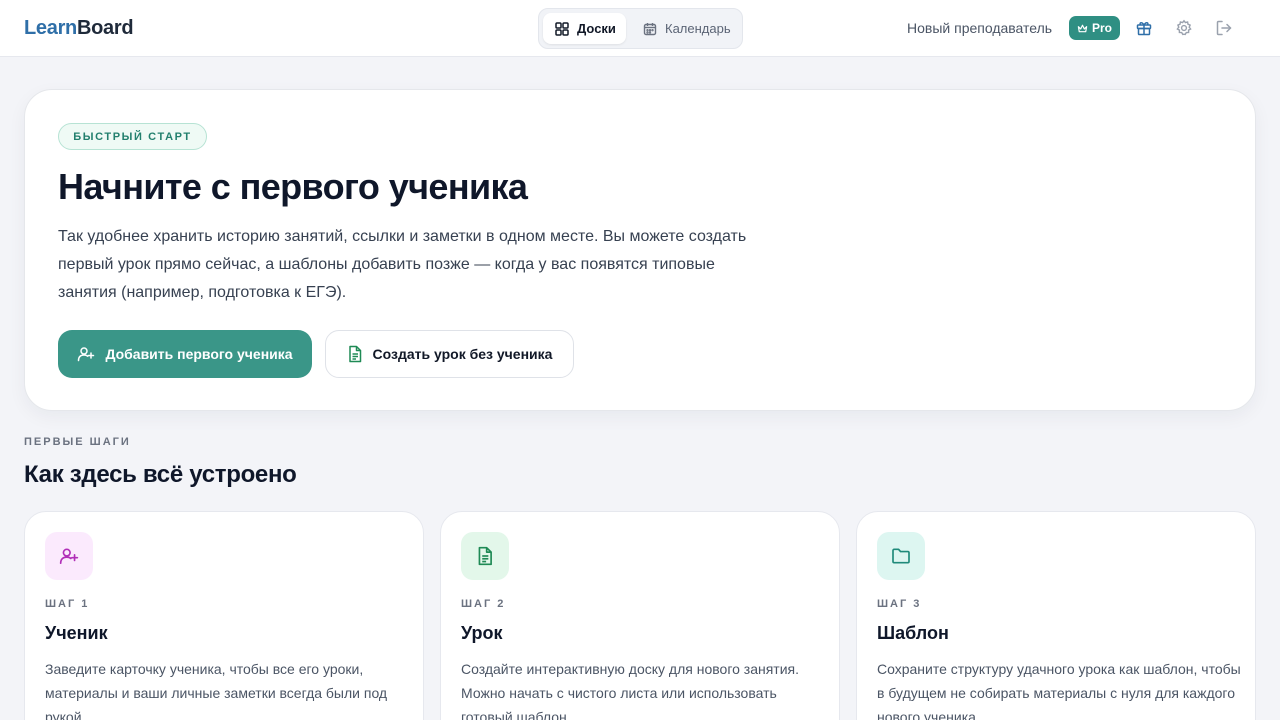  I want to click on folder-icon, so click(901, 556).